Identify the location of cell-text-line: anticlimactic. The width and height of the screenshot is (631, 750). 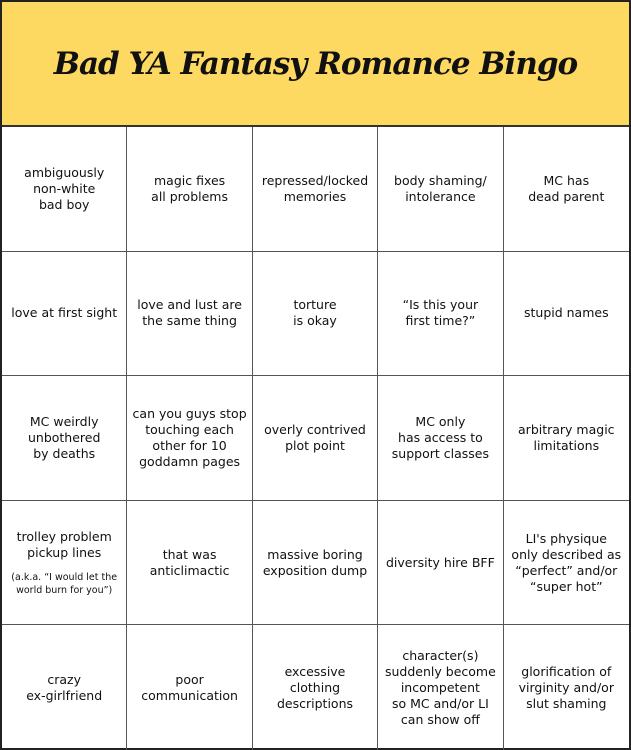
(189, 570).